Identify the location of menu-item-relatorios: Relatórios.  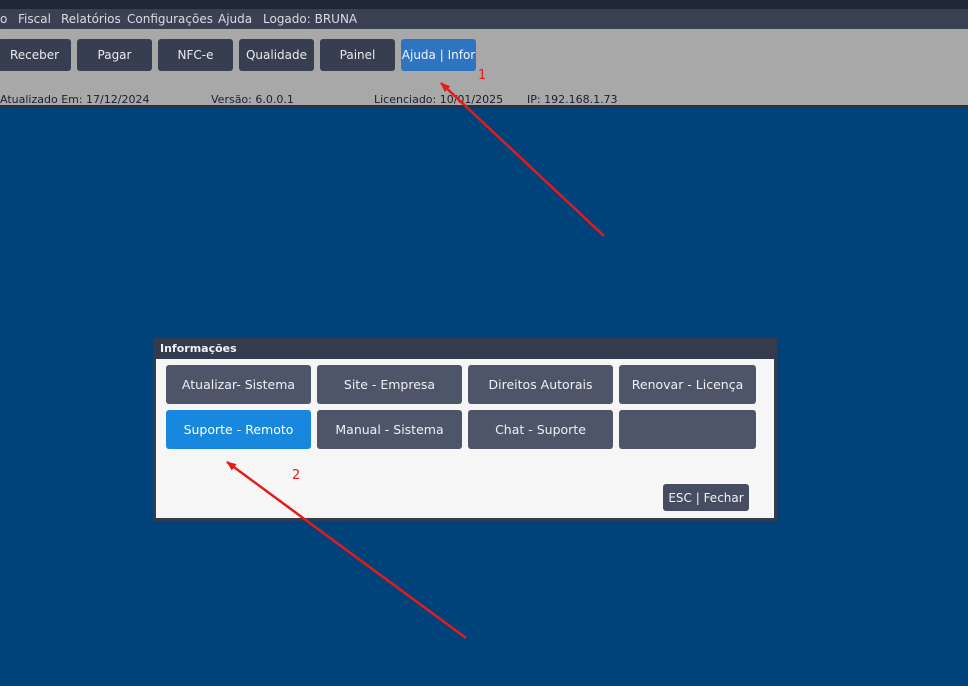
(91, 19).